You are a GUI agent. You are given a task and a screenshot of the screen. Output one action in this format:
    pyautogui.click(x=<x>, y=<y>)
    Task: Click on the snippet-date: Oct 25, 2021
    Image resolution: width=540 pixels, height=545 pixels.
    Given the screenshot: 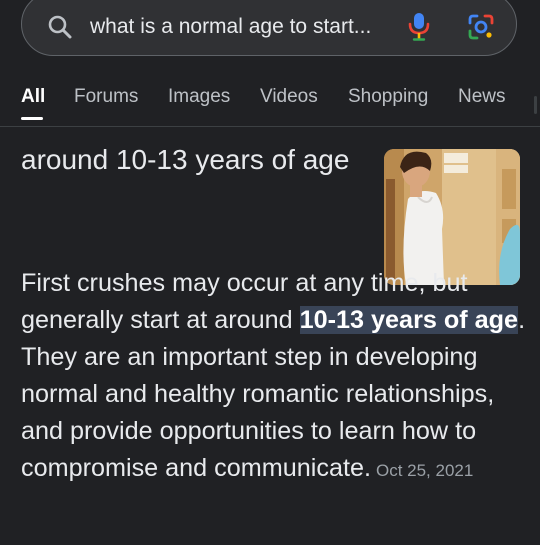 What is the action you would take?
    pyautogui.click(x=424, y=470)
    